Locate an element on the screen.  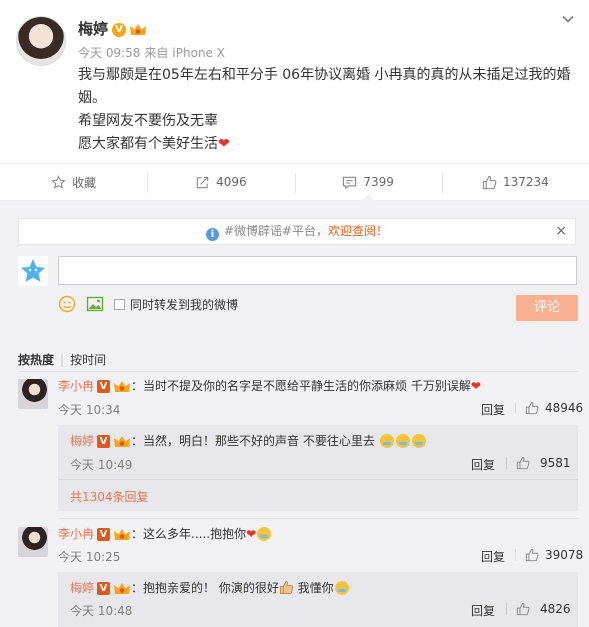
post-author-line: 梅婷 V is located at coordinates (112, 28).